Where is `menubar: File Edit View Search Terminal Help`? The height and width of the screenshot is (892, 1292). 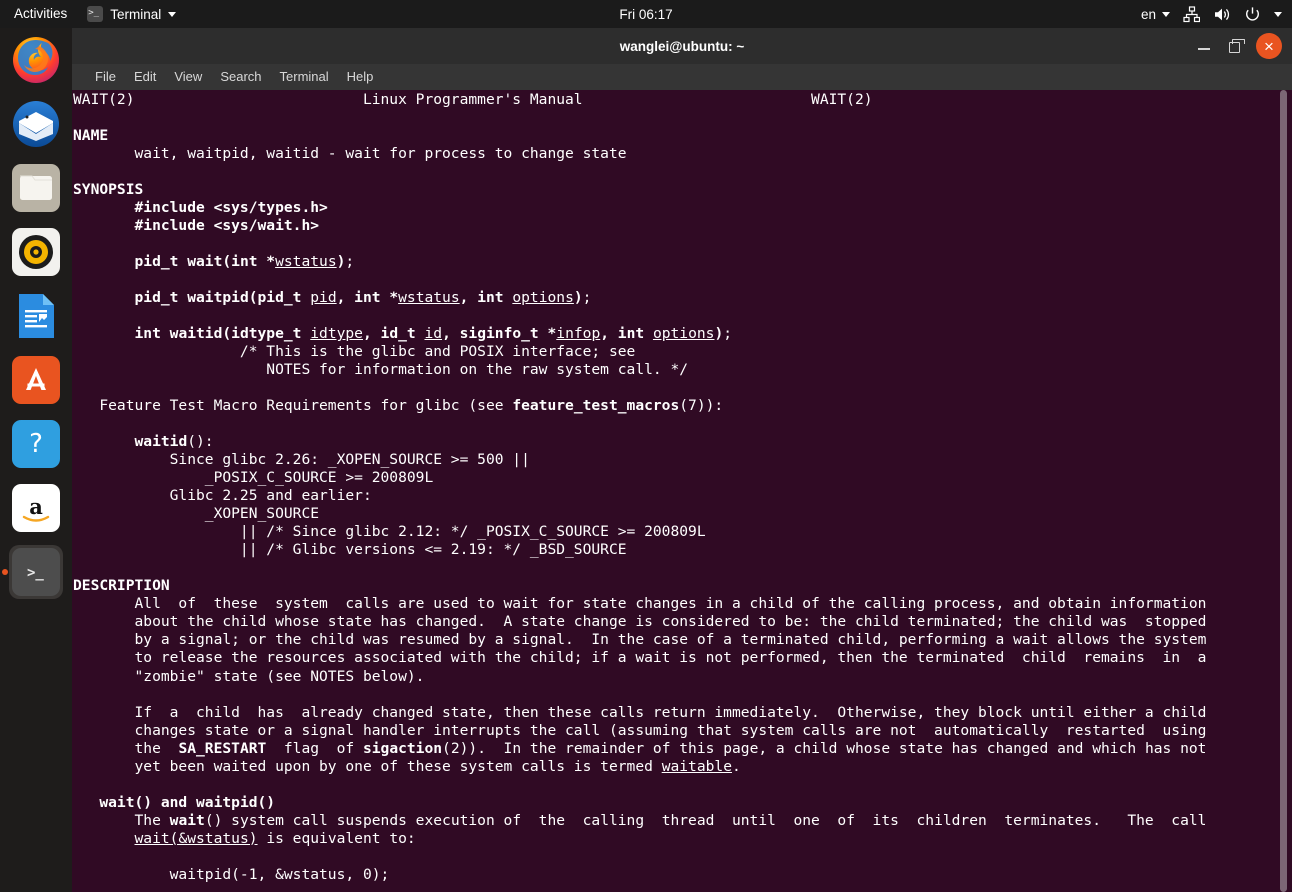
menubar: File Edit View Search Terminal Help is located at coordinates (682, 77).